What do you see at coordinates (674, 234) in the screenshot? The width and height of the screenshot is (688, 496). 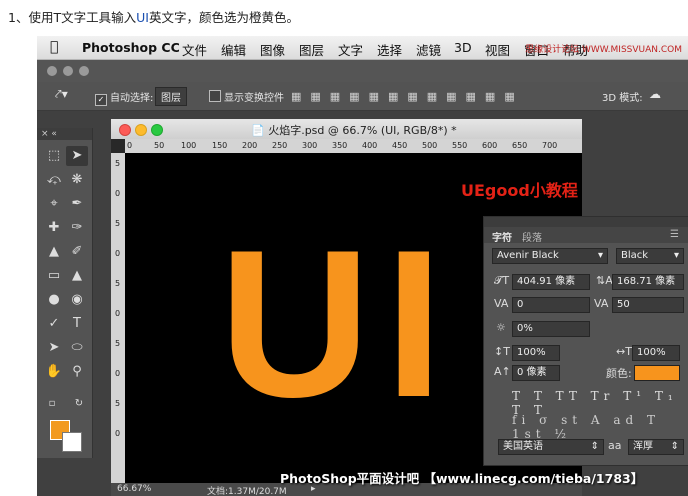 I see `panel-menu-icon: ☰` at bounding box center [674, 234].